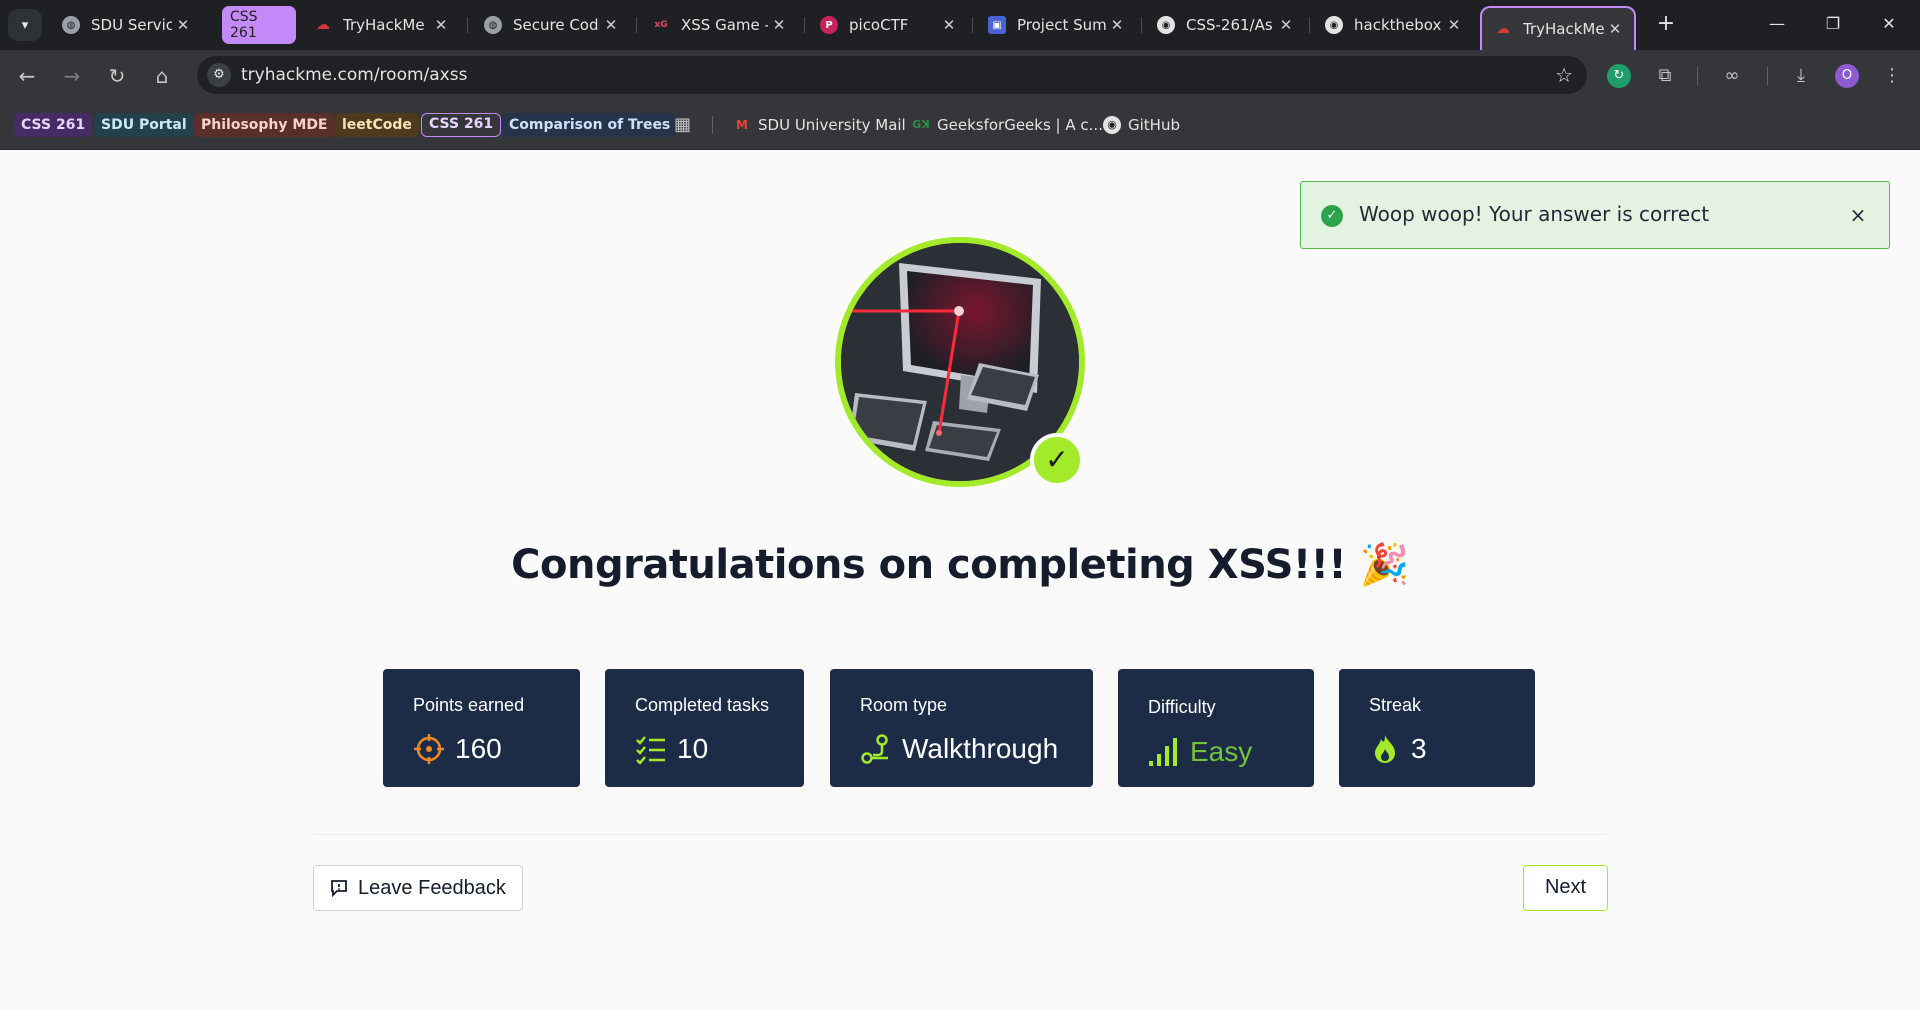 The height and width of the screenshot is (1010, 1920). I want to click on forward-arrow-icon: →, so click(72, 76).